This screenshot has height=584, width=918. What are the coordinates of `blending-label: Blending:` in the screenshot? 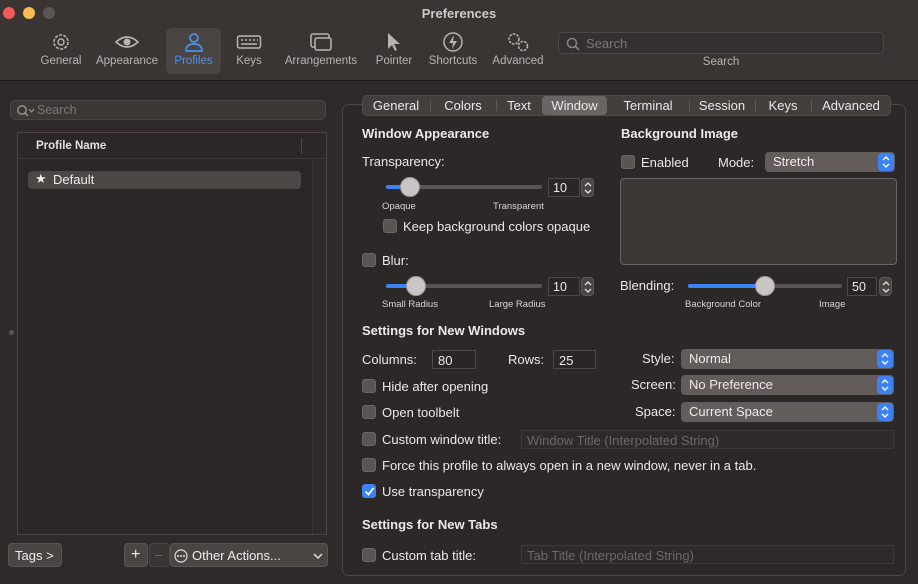 It's located at (647, 285).